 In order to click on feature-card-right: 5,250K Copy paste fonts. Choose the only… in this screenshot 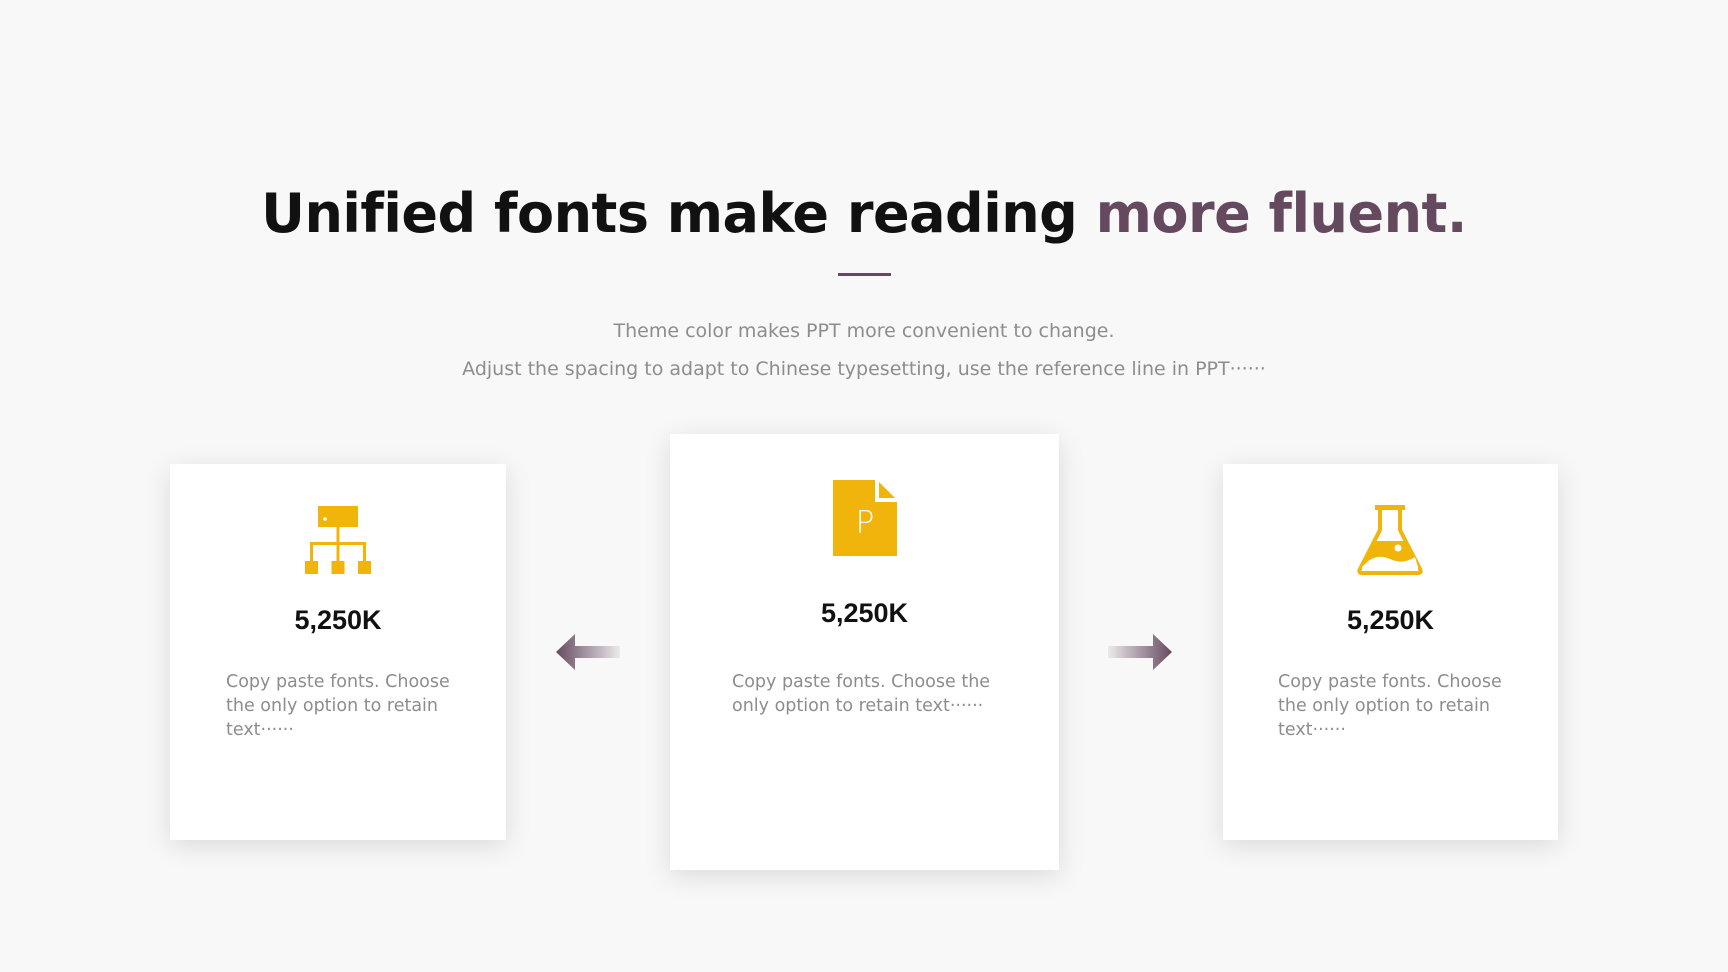, I will do `click(1390, 652)`.